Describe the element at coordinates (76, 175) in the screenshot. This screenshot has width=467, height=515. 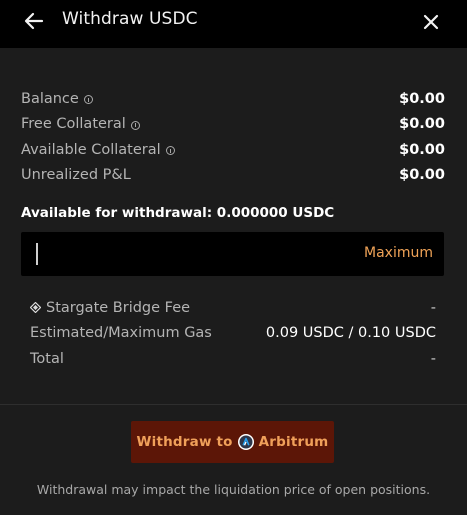
I see `unrealized-pnl-label: Unrealized P&L` at that location.